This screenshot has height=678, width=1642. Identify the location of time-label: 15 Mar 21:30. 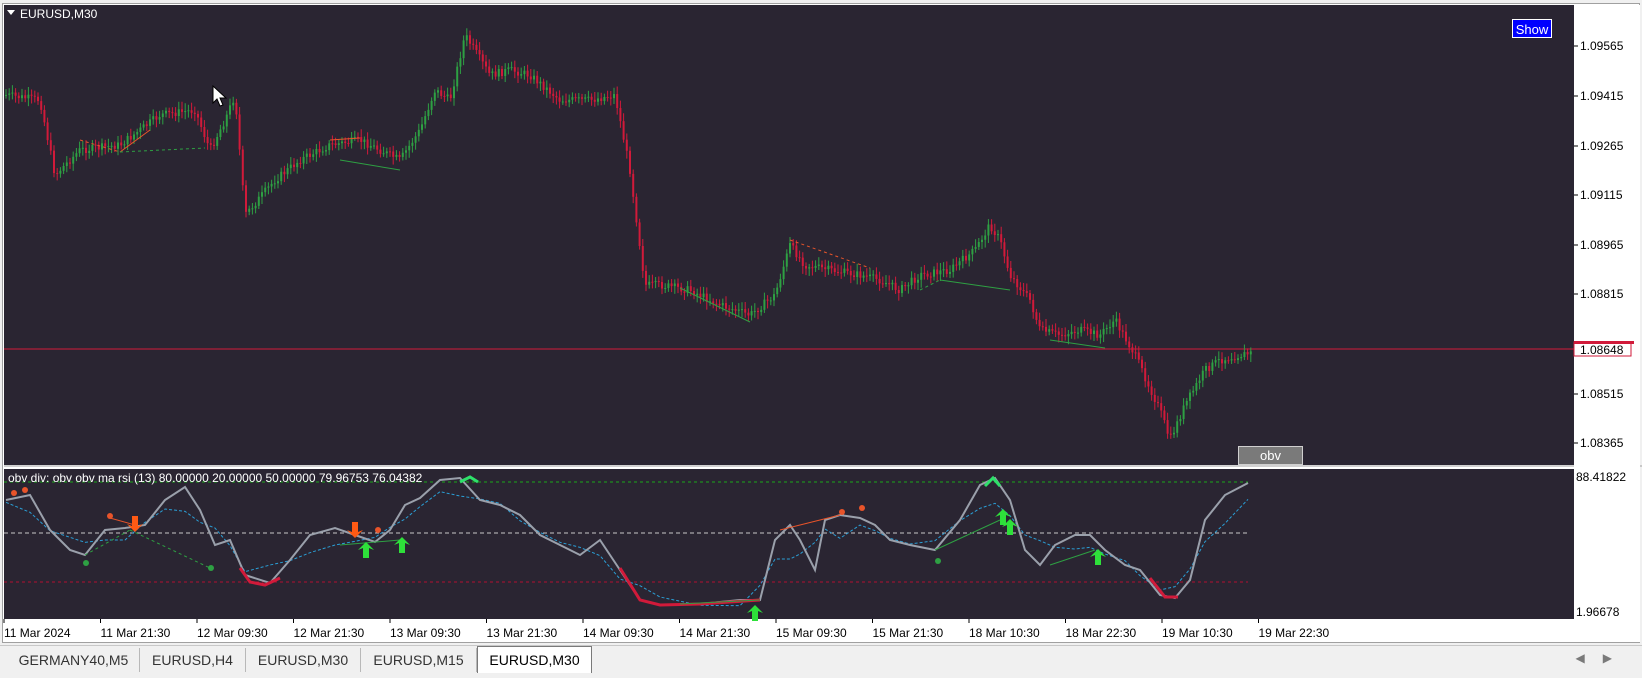
(908, 633).